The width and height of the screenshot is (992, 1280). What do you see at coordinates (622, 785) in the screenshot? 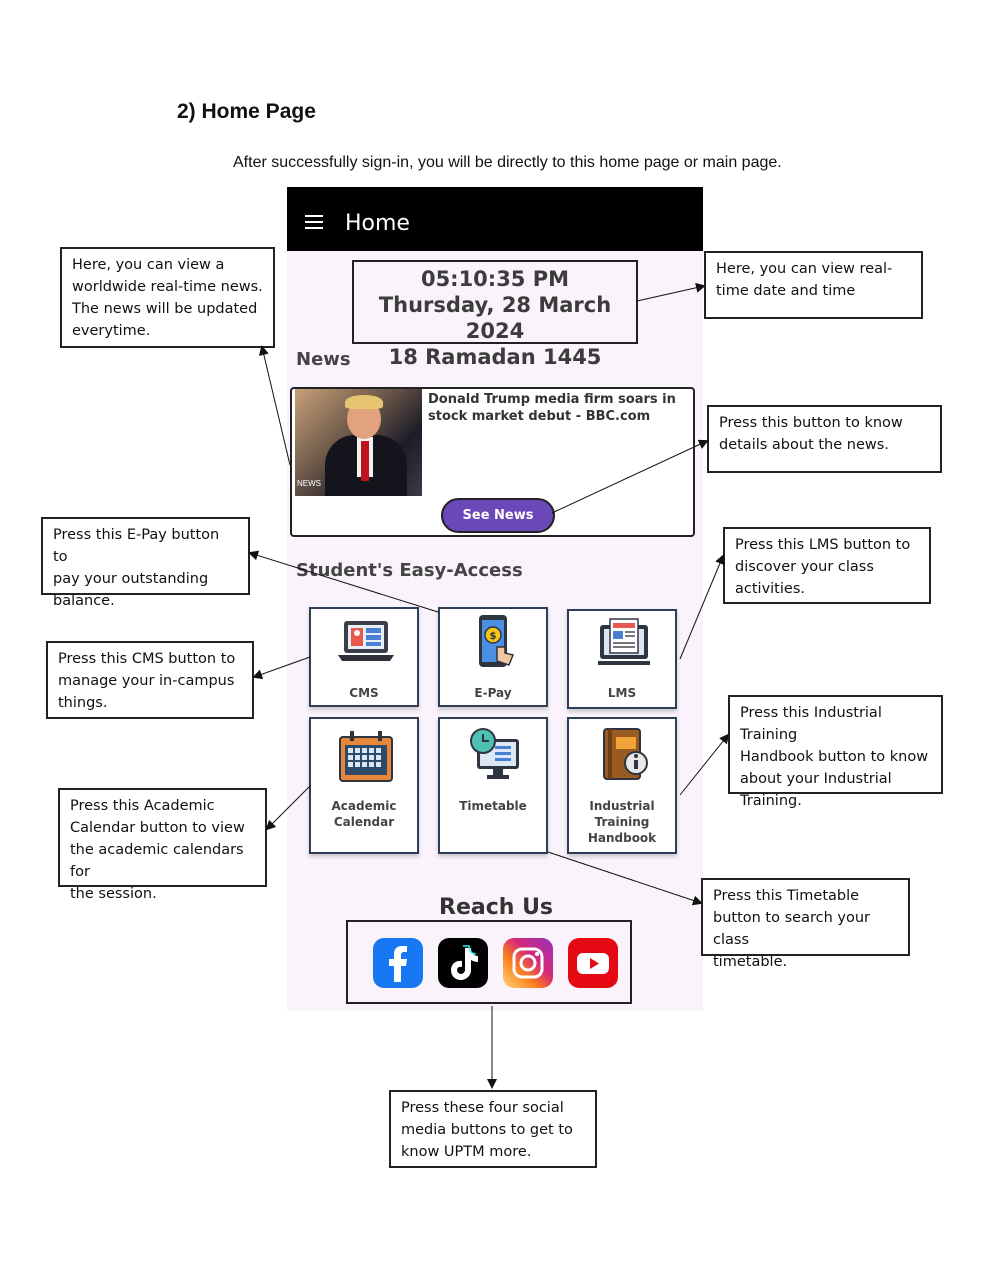
I see `industrial-training-button: Industrial Training Handbook` at bounding box center [622, 785].